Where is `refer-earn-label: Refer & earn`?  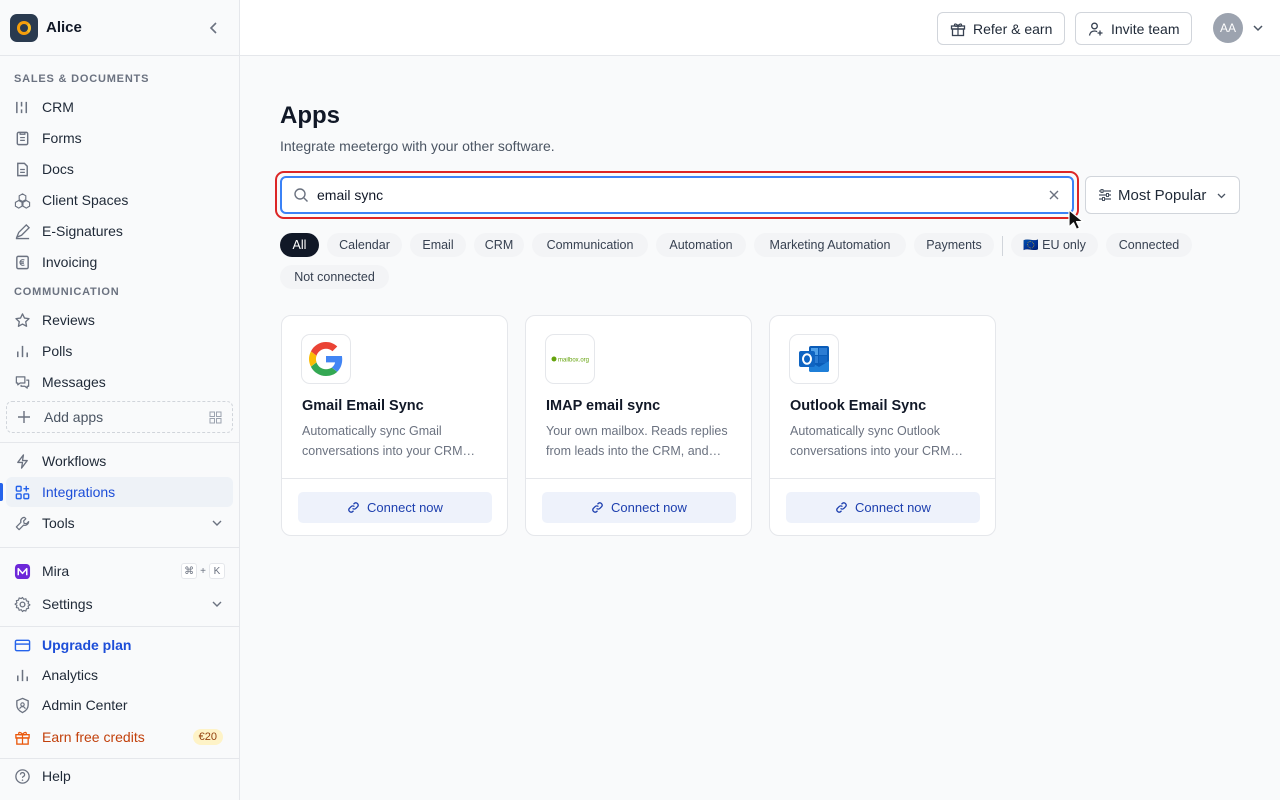
refer-earn-label: Refer & earn is located at coordinates (1013, 28).